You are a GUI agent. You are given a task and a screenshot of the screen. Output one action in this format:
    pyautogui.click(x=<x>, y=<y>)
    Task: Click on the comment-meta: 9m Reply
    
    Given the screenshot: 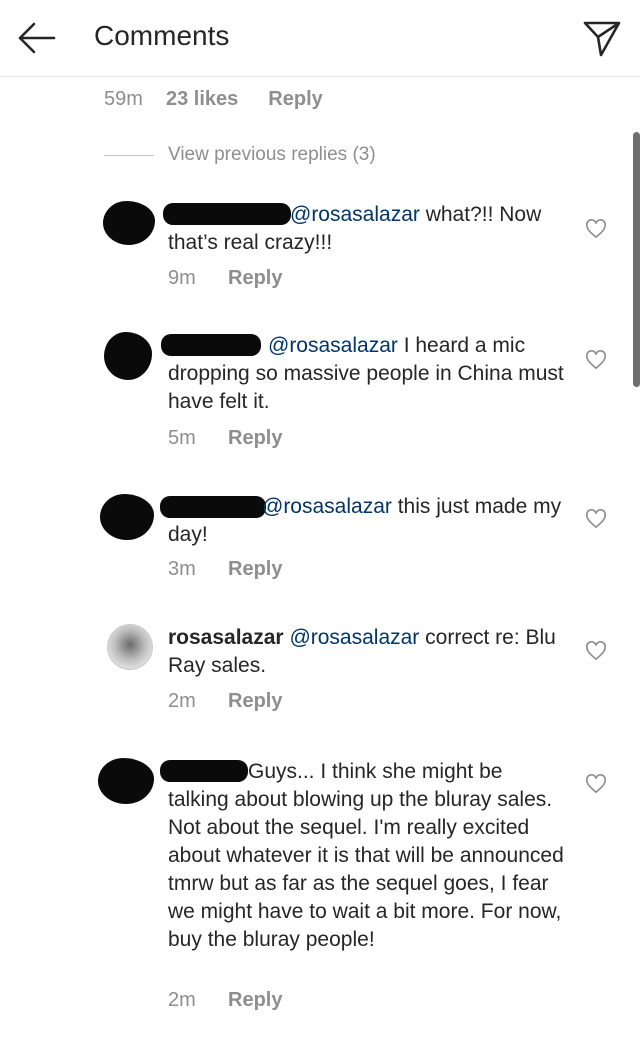 What is the action you would take?
    pyautogui.click(x=225, y=278)
    